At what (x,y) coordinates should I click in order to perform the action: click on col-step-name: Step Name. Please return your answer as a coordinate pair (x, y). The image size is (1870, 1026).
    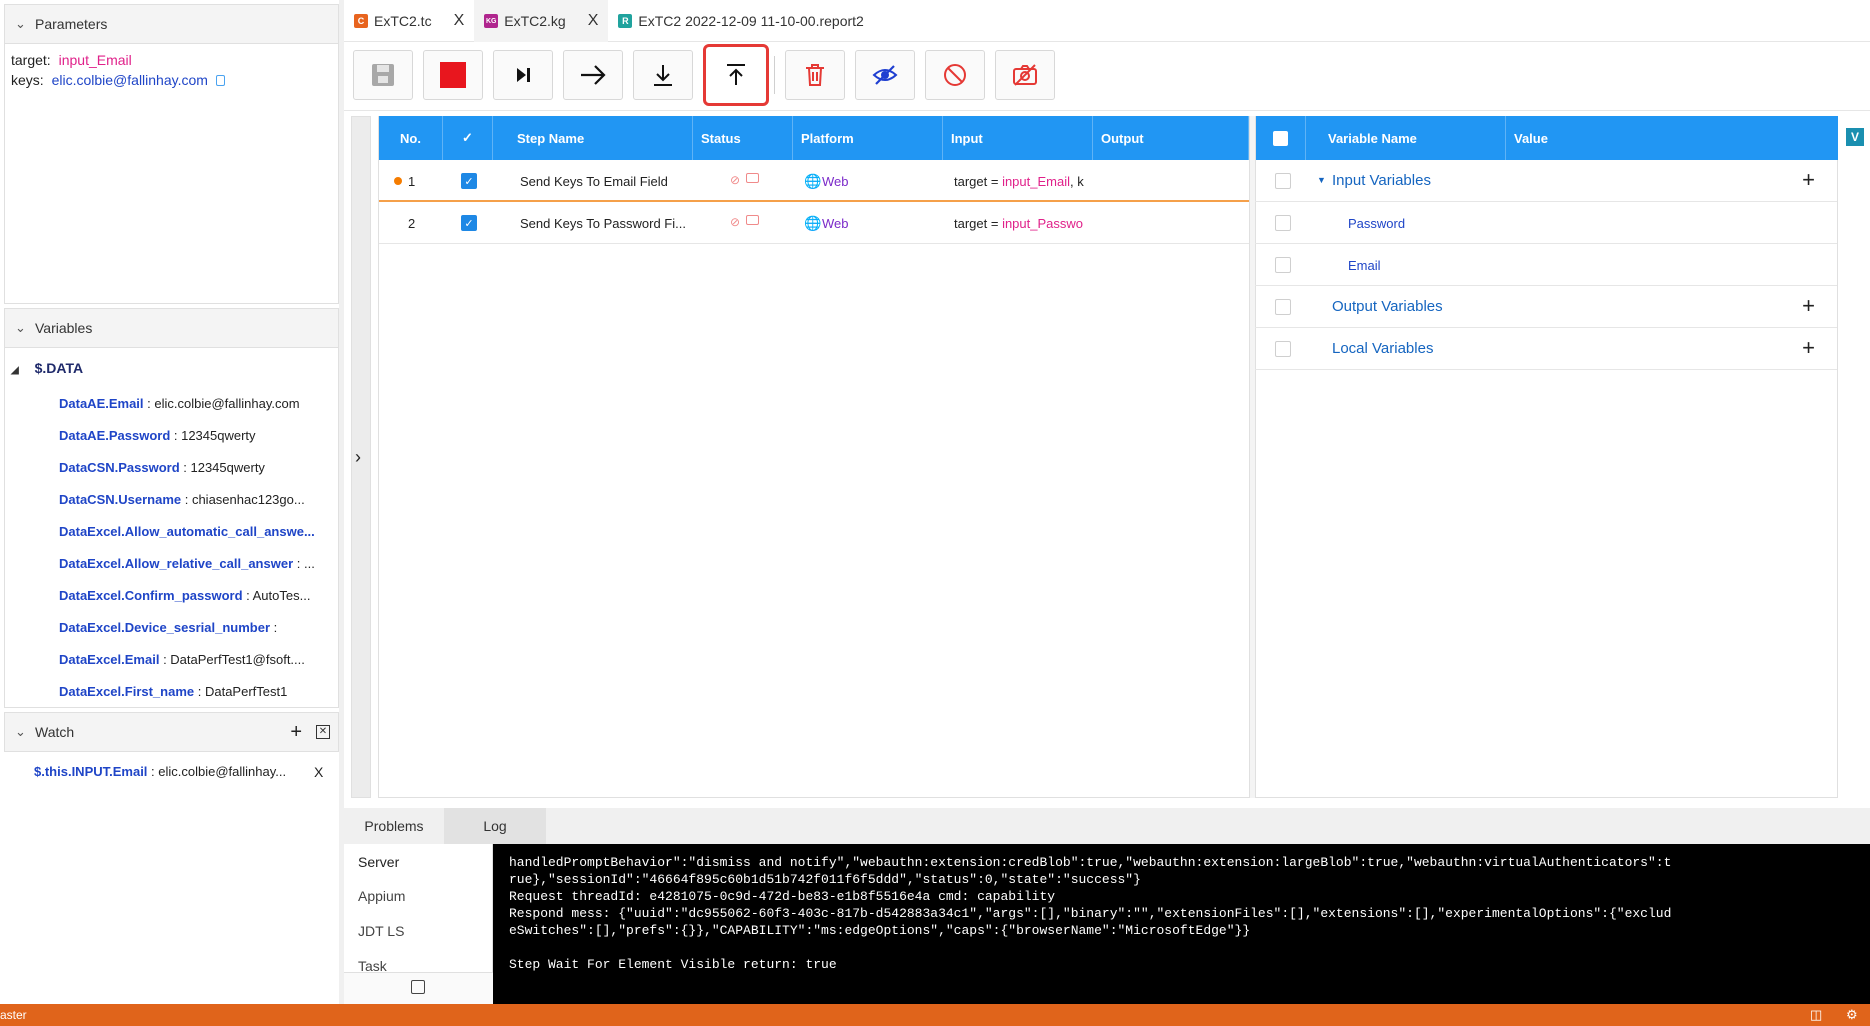
    Looking at the image, I should click on (593, 138).